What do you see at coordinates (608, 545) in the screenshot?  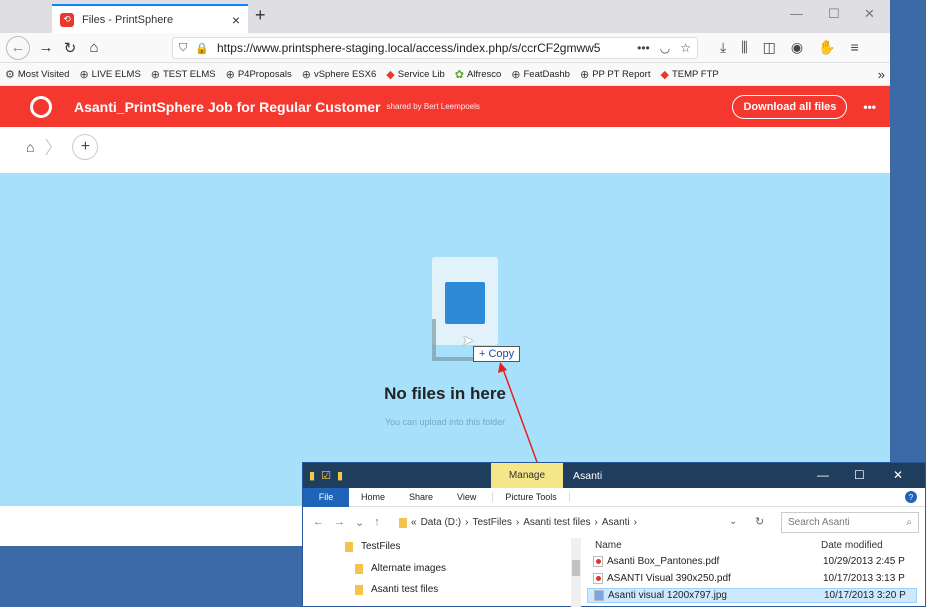 I see `column-header-name: Name` at bounding box center [608, 545].